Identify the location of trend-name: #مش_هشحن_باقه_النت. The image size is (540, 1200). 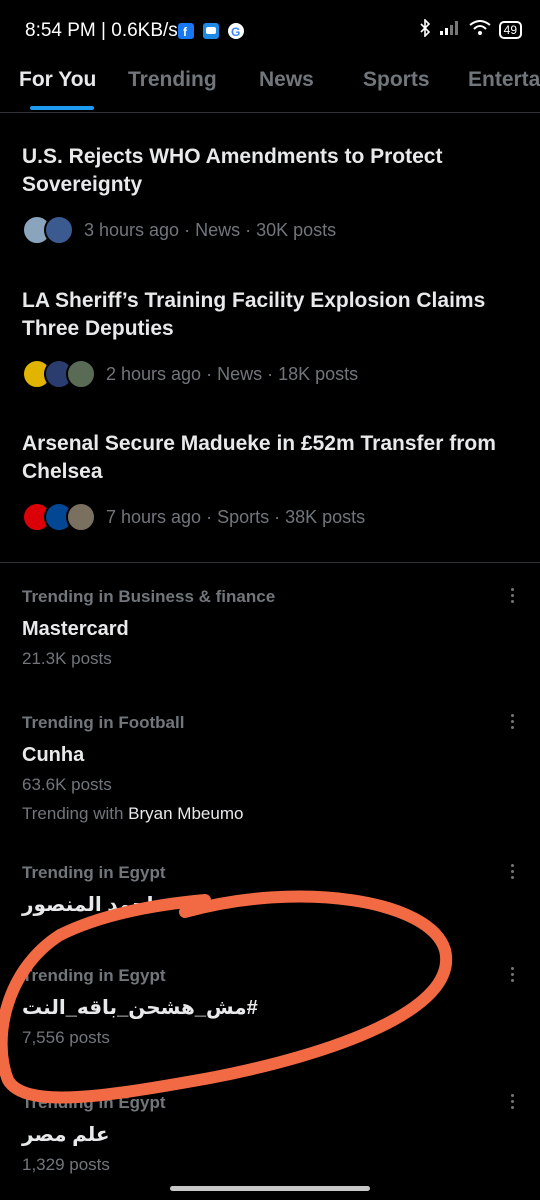
(140, 1008).